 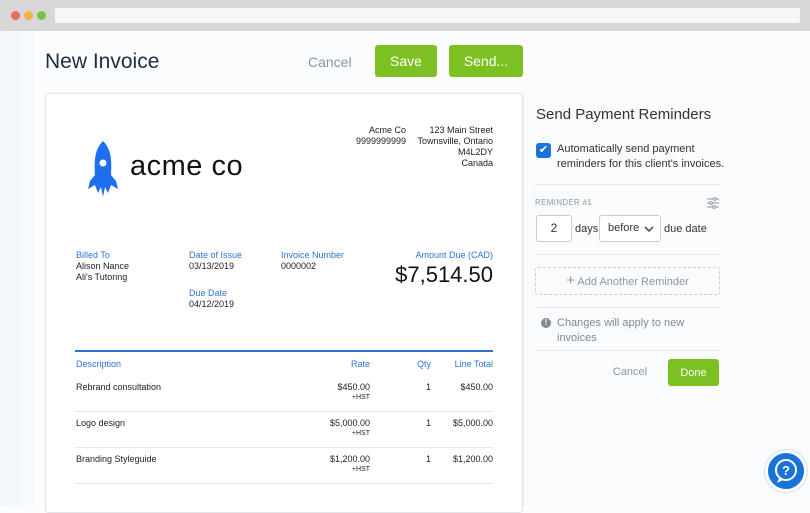 I want to click on company-contact: Acme Co 9999999999, so click(x=368, y=136).